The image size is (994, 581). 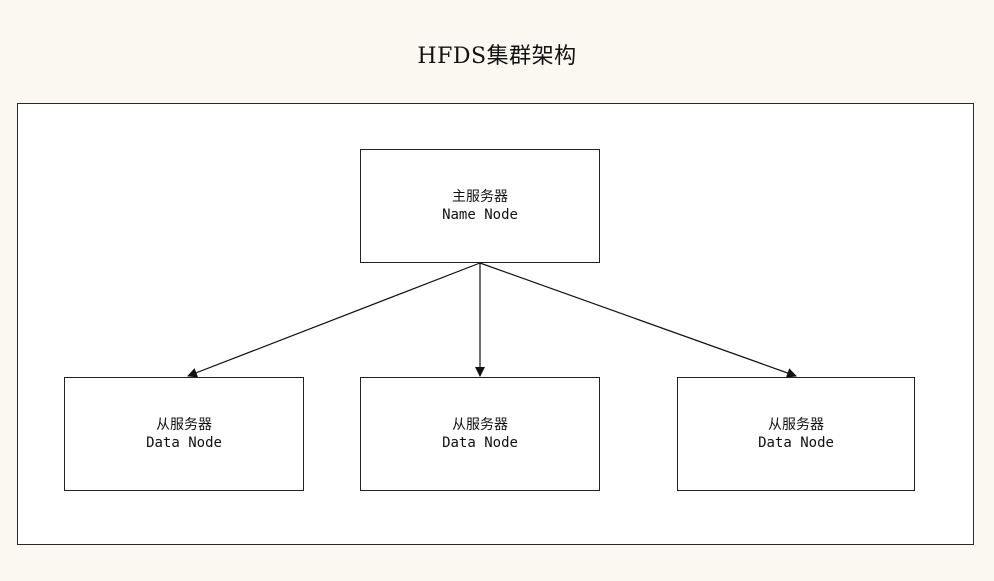 I want to click on name-node-label-cn: 主服务器, so click(x=480, y=197).